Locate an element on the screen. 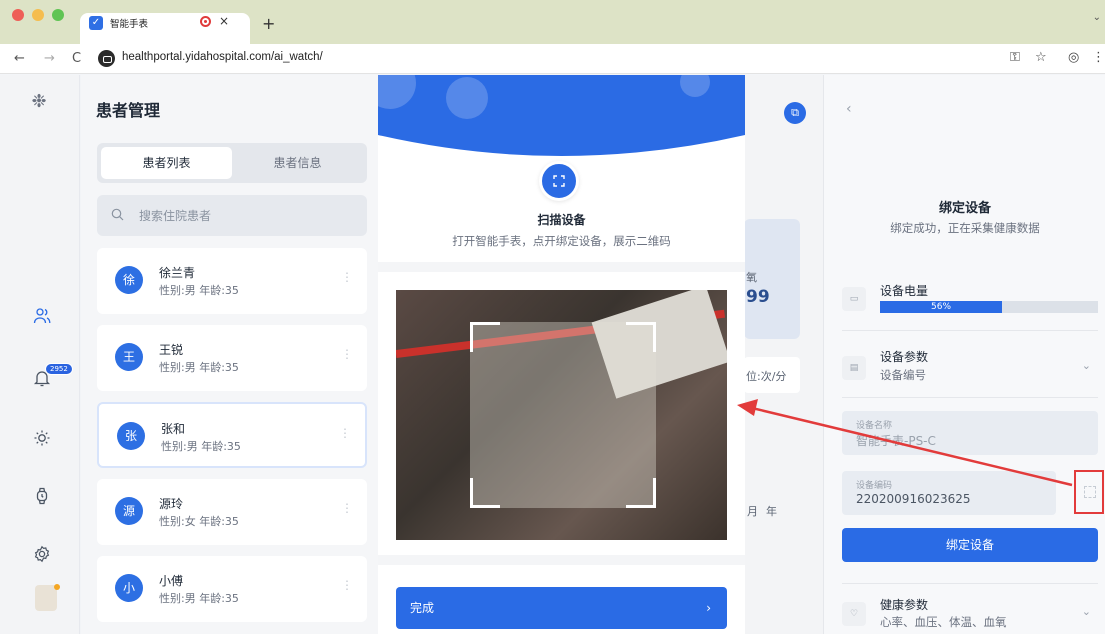 This screenshot has height=634, width=1105. patient-list-item: 源 源玲 性别:女 年龄:35 ⋮ is located at coordinates (232, 512).